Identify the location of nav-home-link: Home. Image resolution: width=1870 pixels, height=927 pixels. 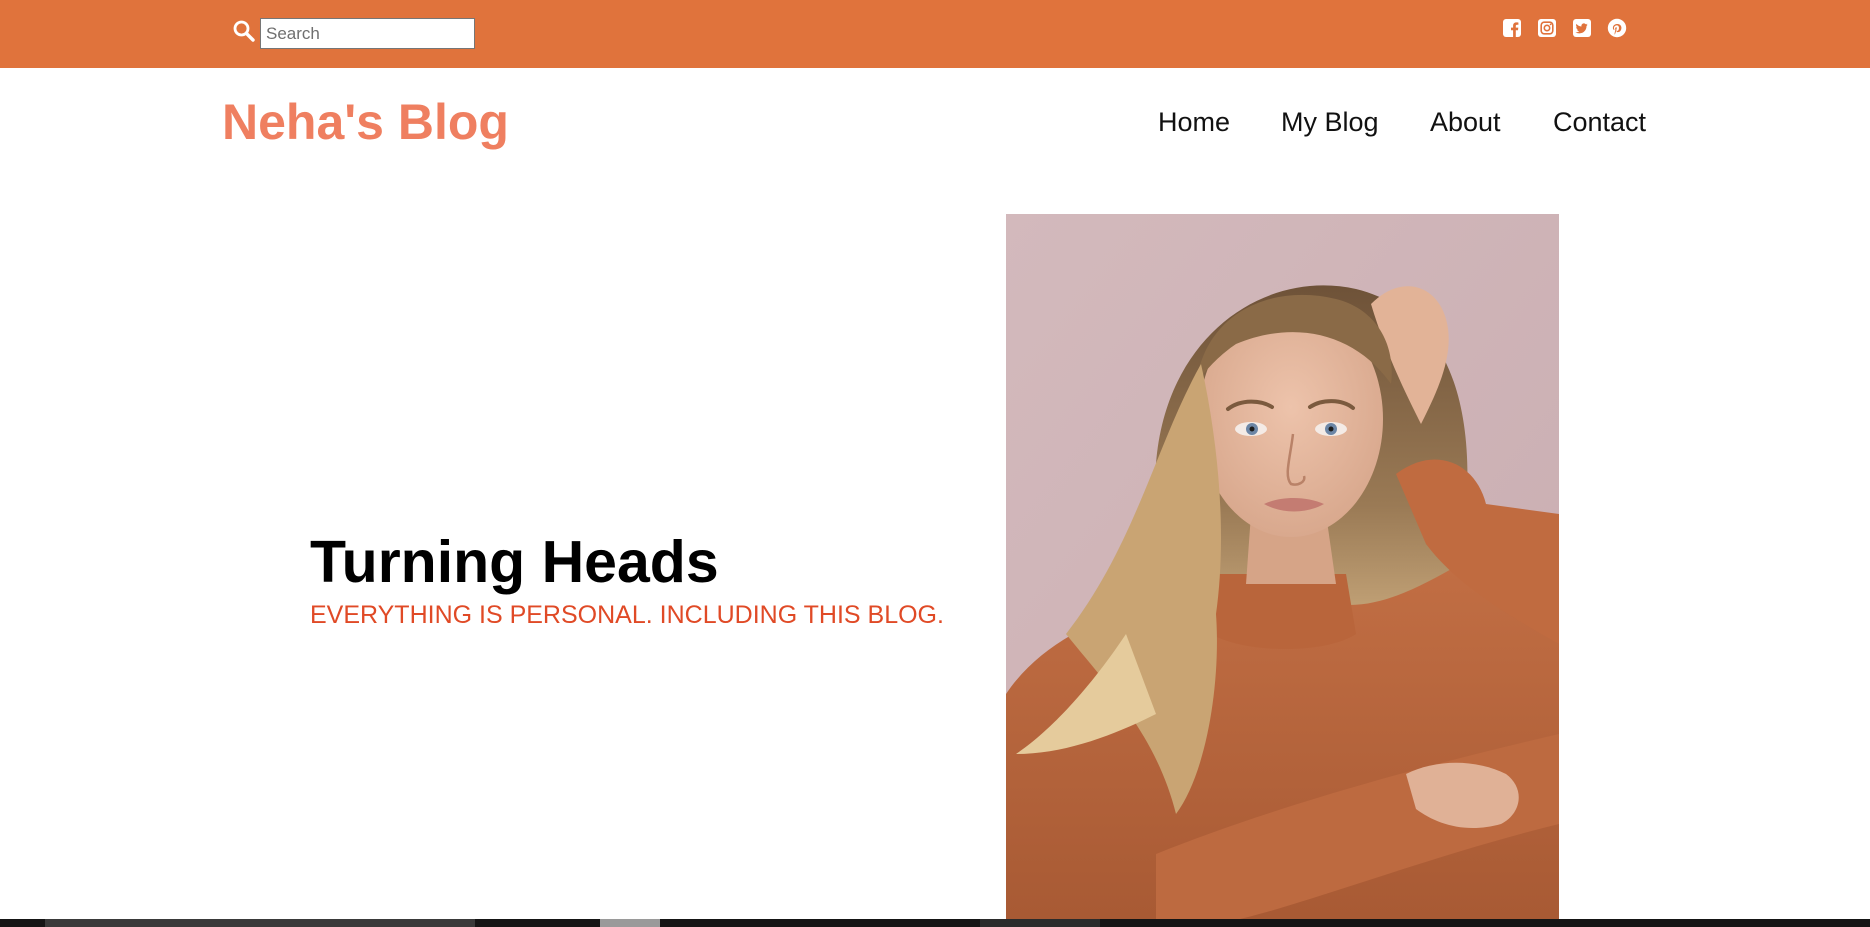
(1194, 122).